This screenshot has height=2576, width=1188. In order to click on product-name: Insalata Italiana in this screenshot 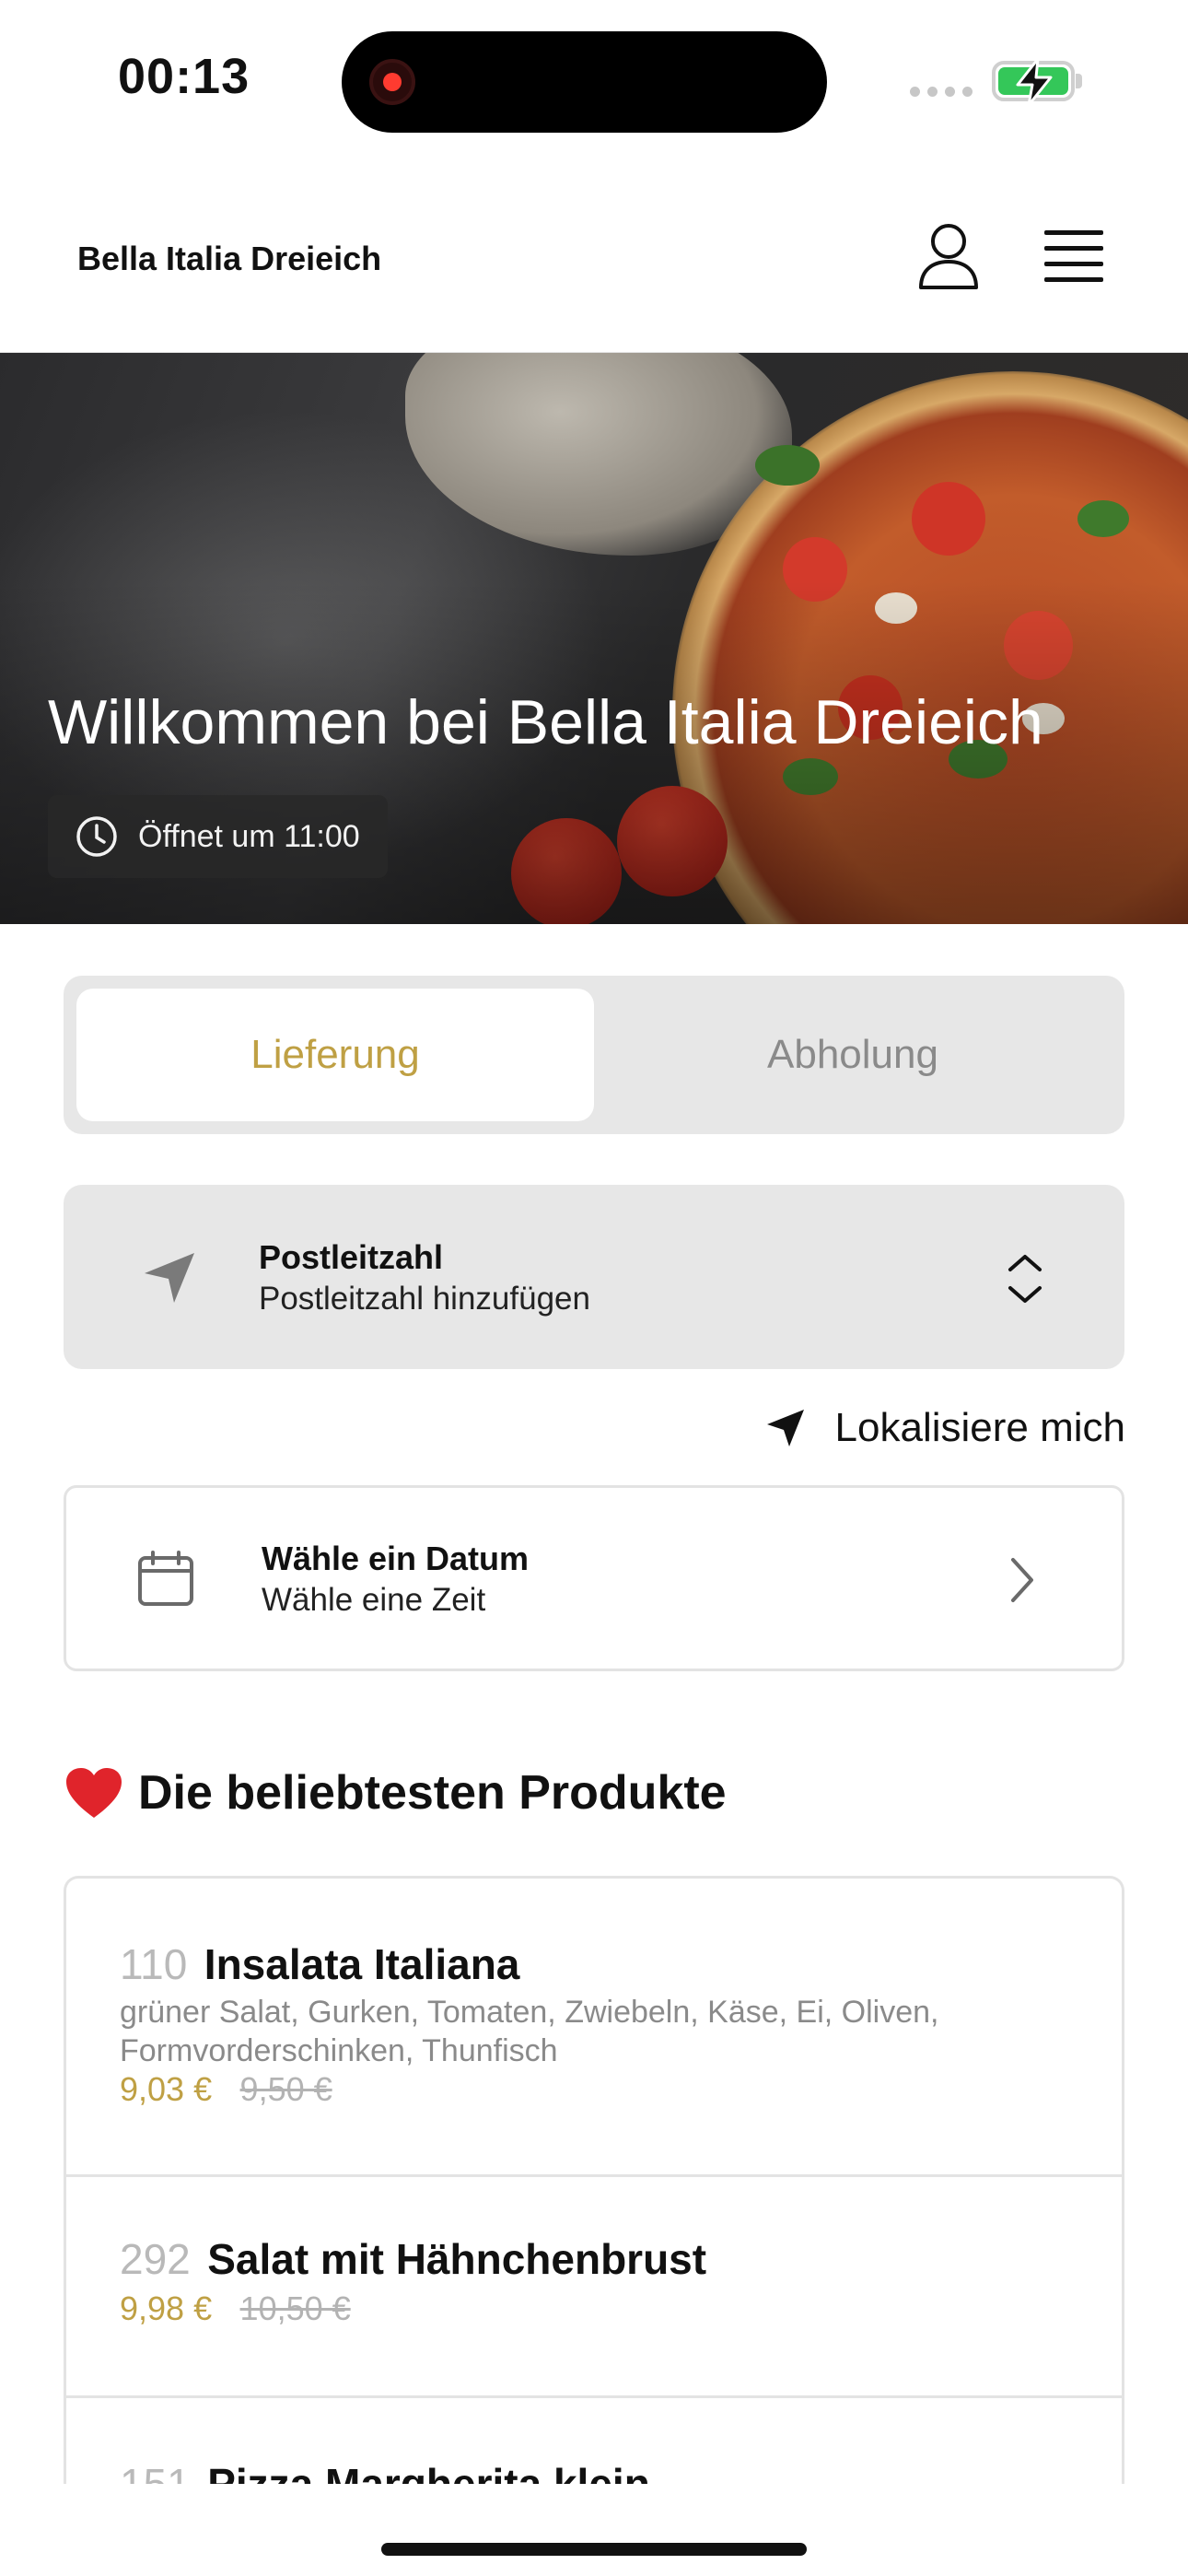, I will do `click(362, 1964)`.